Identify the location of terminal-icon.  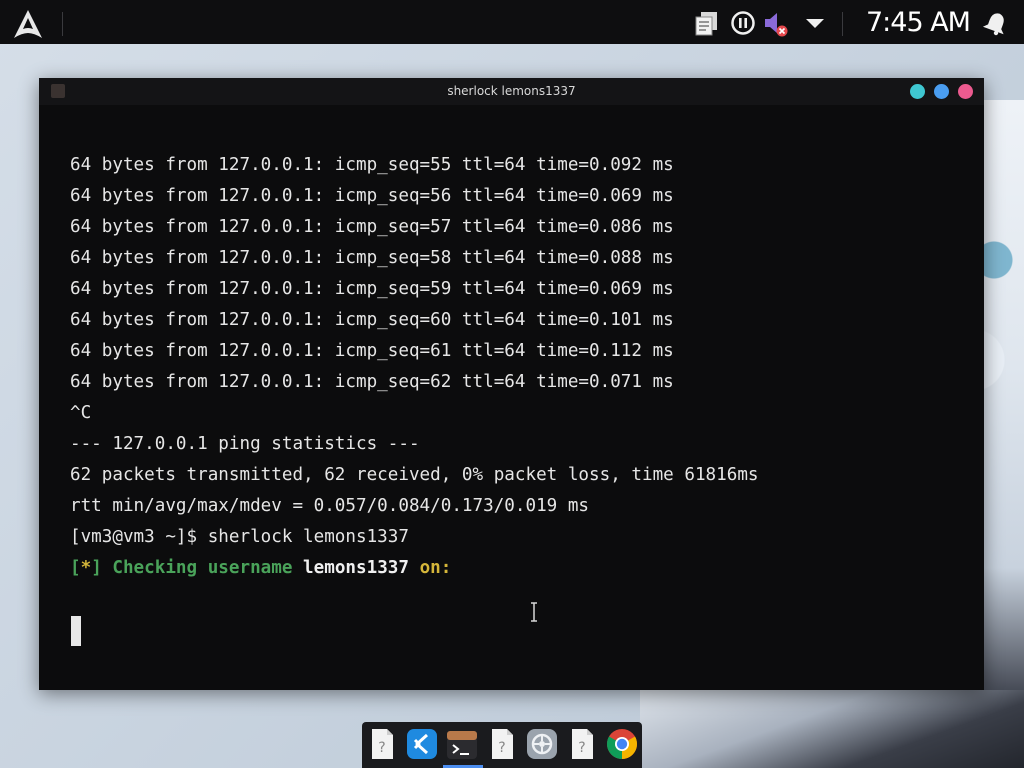
(462, 744).